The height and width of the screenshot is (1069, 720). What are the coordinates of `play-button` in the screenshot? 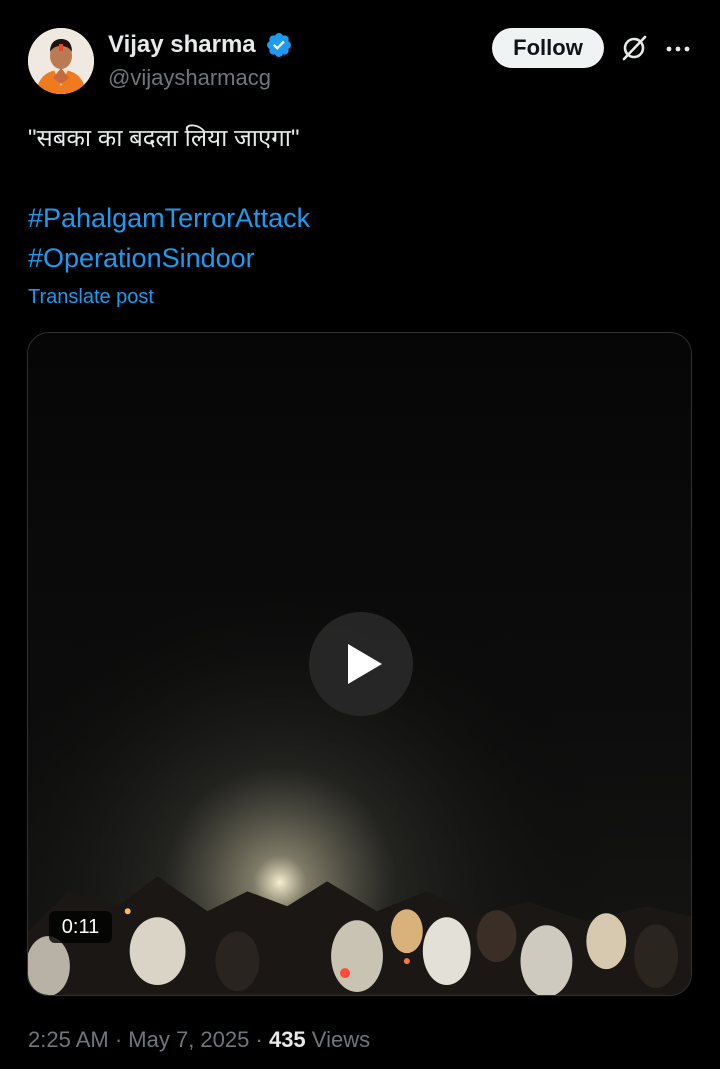 It's located at (361, 664).